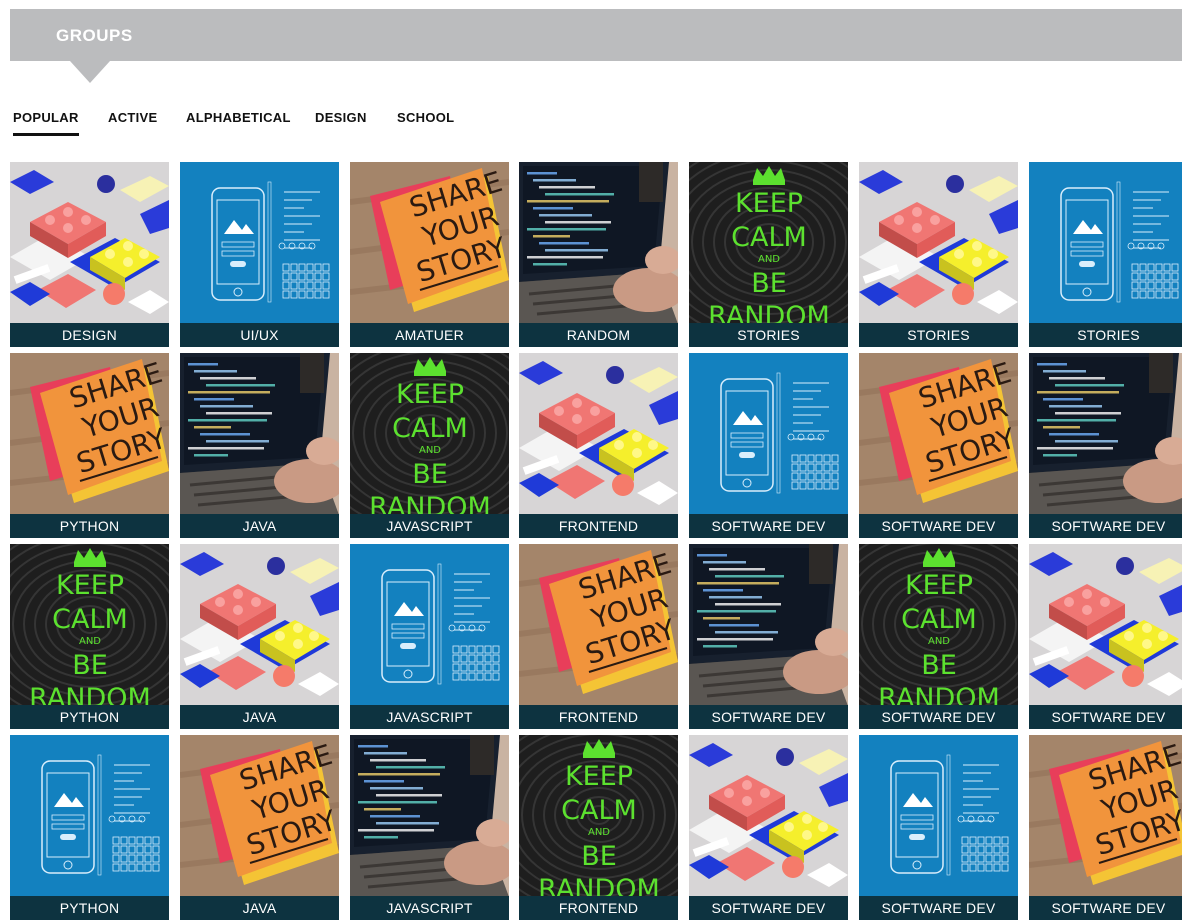 Image resolution: width=1182 pixels, height=920 pixels. Describe the element at coordinates (132, 121) in the screenshot. I see `tab-active: ACTIVE` at that location.